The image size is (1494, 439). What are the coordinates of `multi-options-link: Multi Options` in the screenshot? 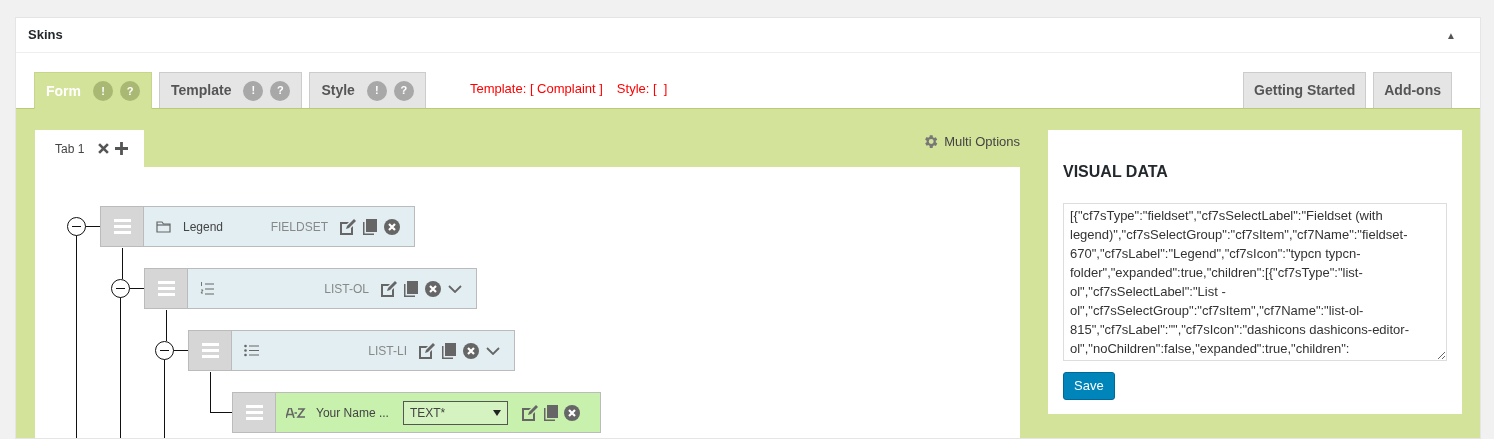 It's located at (982, 141).